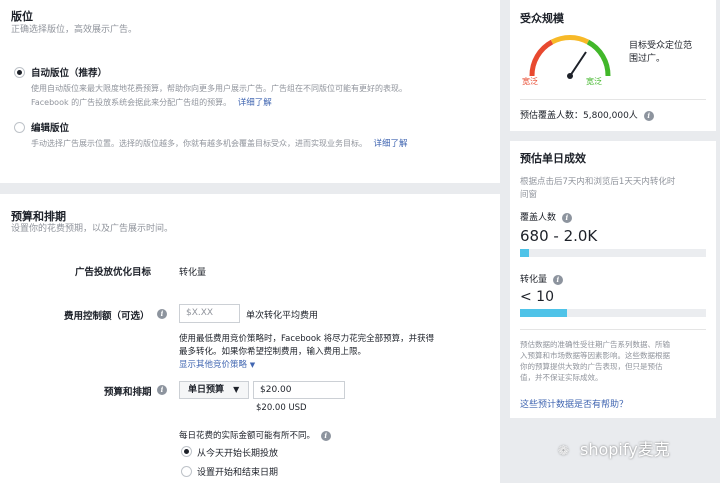 The width and height of the screenshot is (720, 483). What do you see at coordinates (50, 127) in the screenshot?
I see `edit-placement-label: 编辑版位` at bounding box center [50, 127].